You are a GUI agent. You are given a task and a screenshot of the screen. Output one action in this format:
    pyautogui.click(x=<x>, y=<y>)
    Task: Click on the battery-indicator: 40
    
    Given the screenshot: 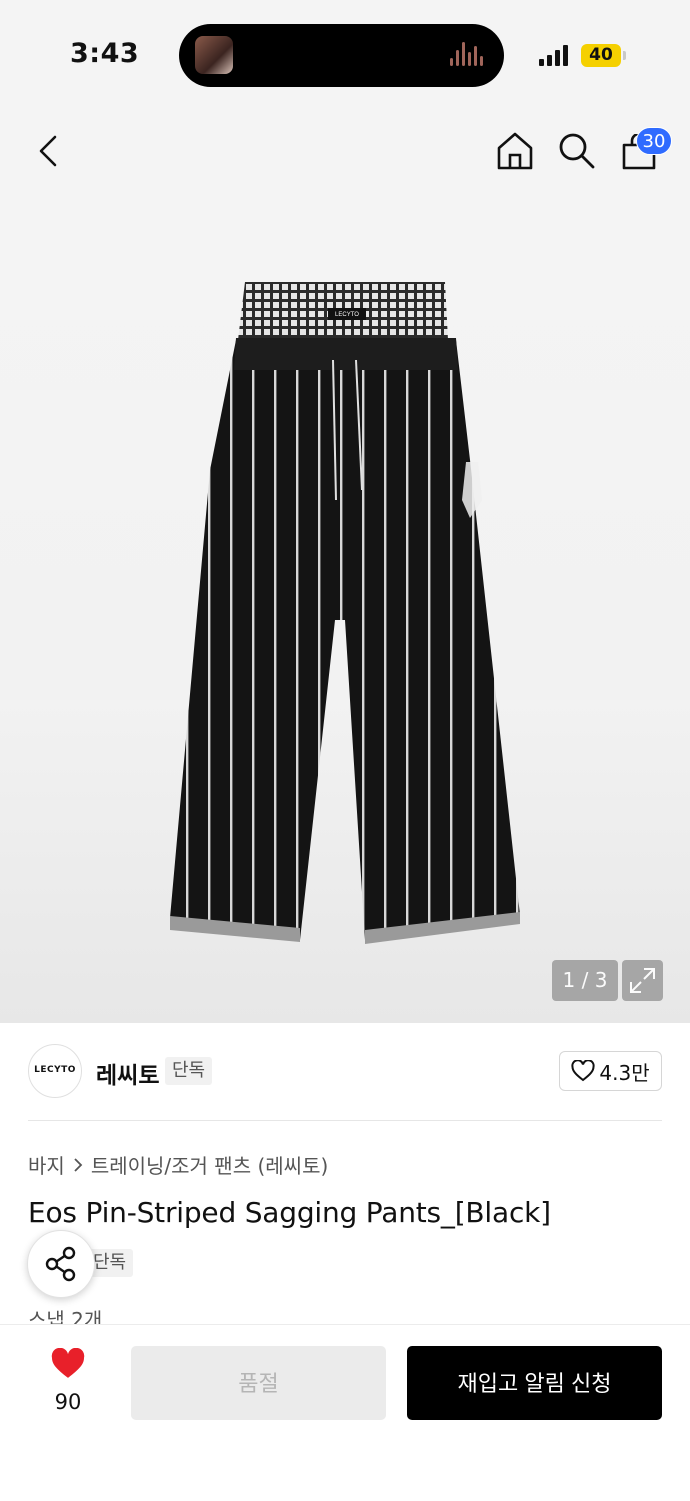 What is the action you would take?
    pyautogui.click(x=601, y=55)
    